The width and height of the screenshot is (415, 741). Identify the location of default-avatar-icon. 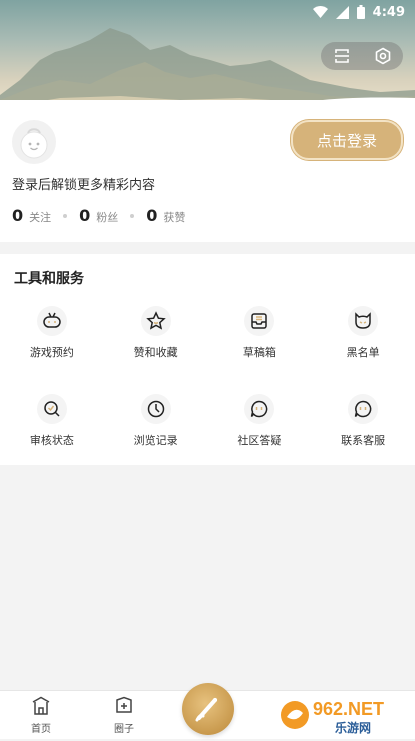
(34, 143).